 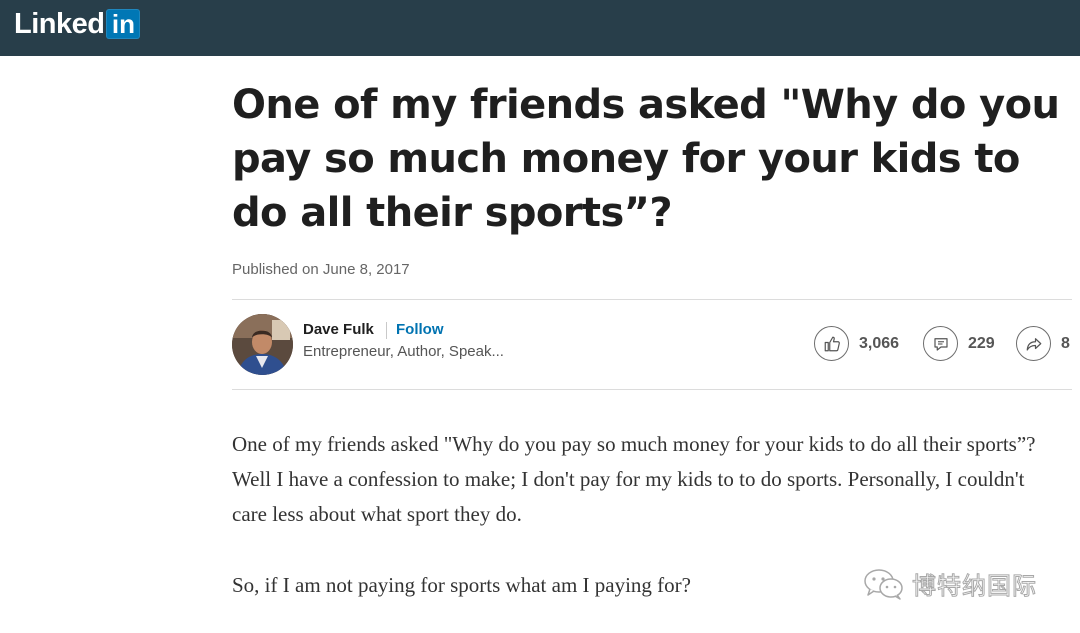 What do you see at coordinates (338, 329) in the screenshot?
I see `author-name: Dave Fulk` at bounding box center [338, 329].